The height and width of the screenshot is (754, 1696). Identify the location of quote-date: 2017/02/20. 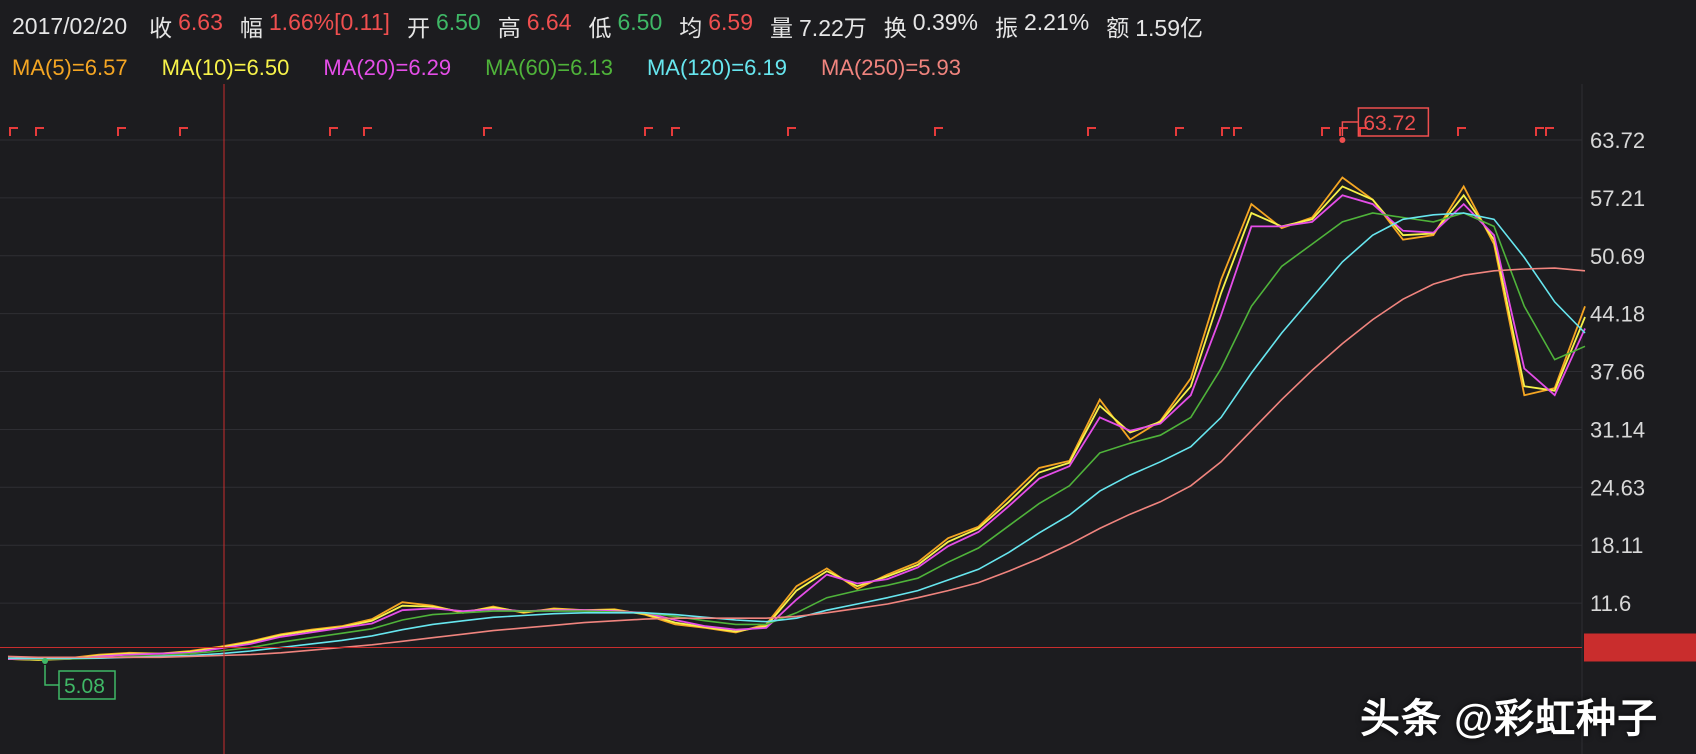
(70, 25).